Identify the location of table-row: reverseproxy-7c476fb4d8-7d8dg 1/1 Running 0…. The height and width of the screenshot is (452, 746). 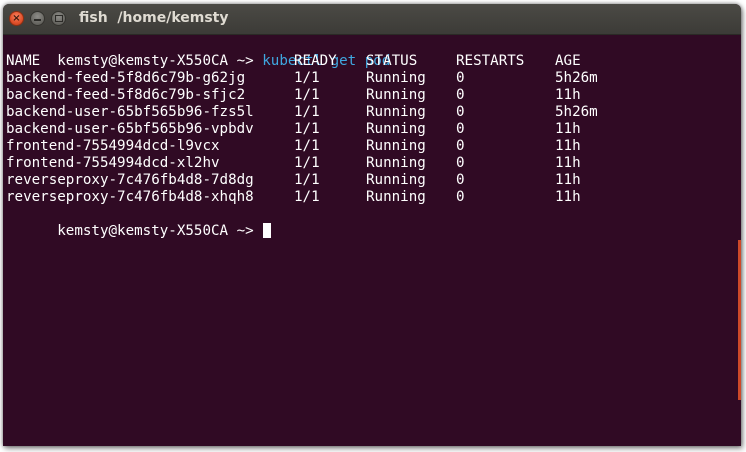
(373, 180).